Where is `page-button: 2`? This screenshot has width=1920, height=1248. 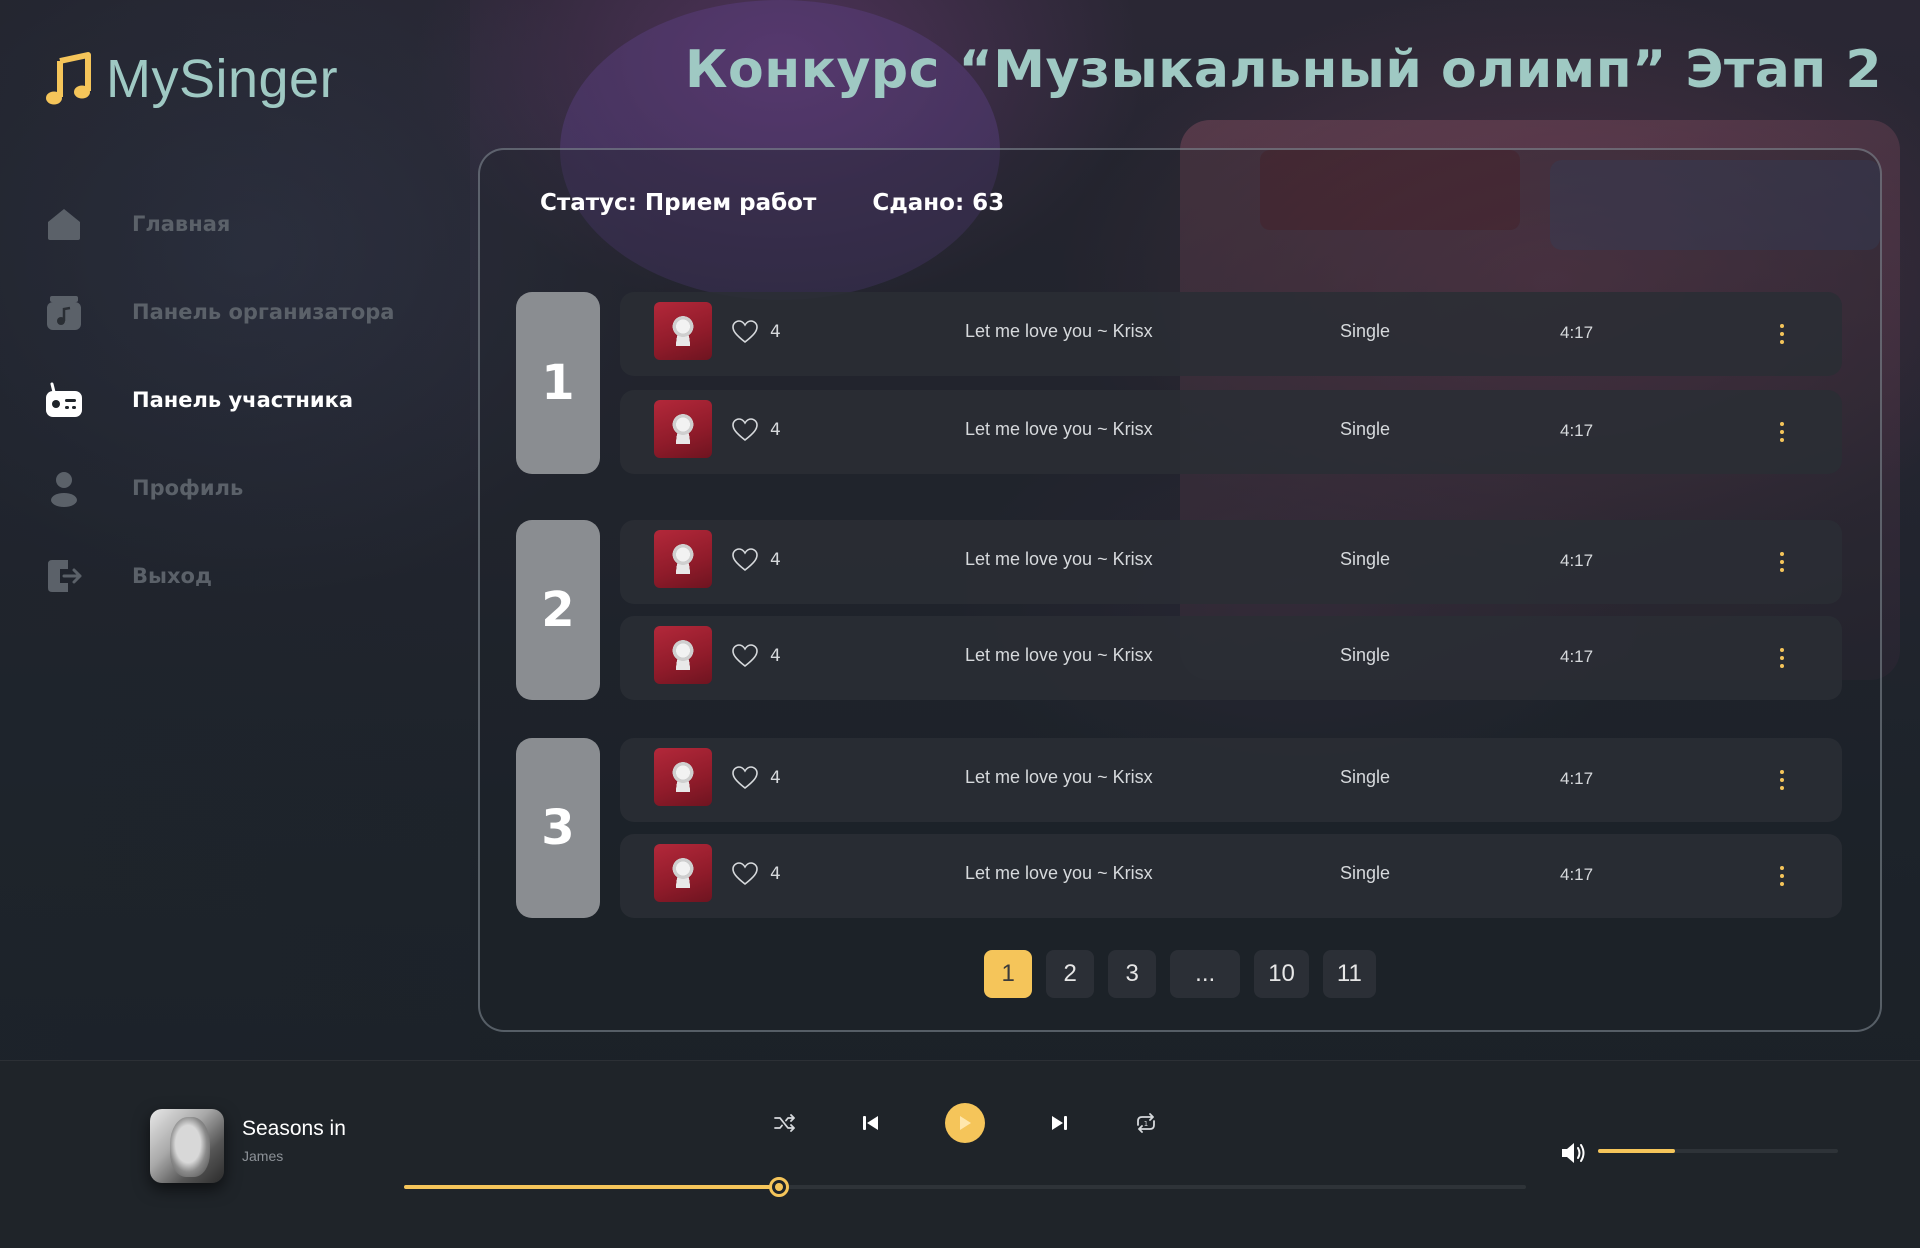 page-button: 2 is located at coordinates (1070, 974).